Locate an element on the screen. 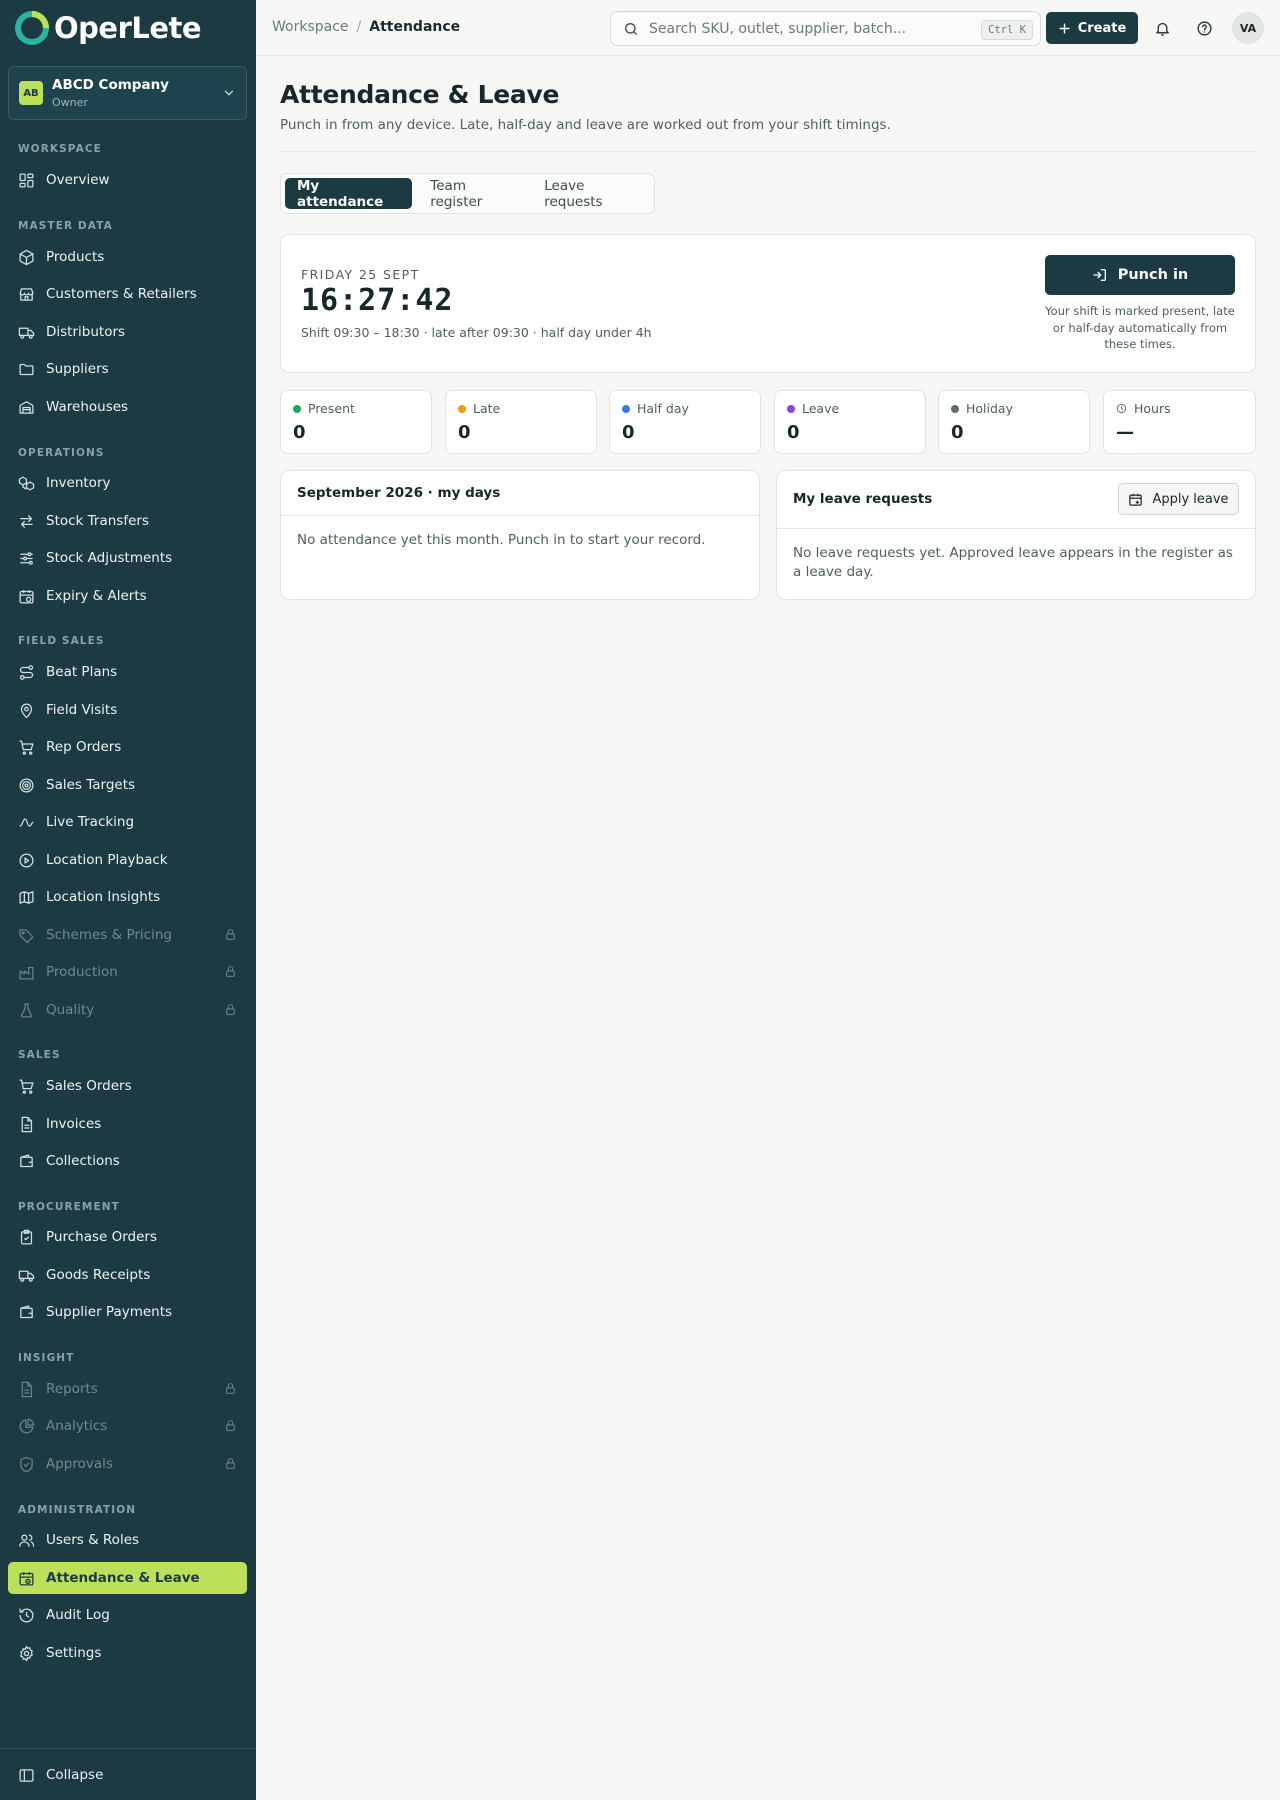 The height and width of the screenshot is (1800, 1280). help-circle-icon is located at coordinates (1204, 28).